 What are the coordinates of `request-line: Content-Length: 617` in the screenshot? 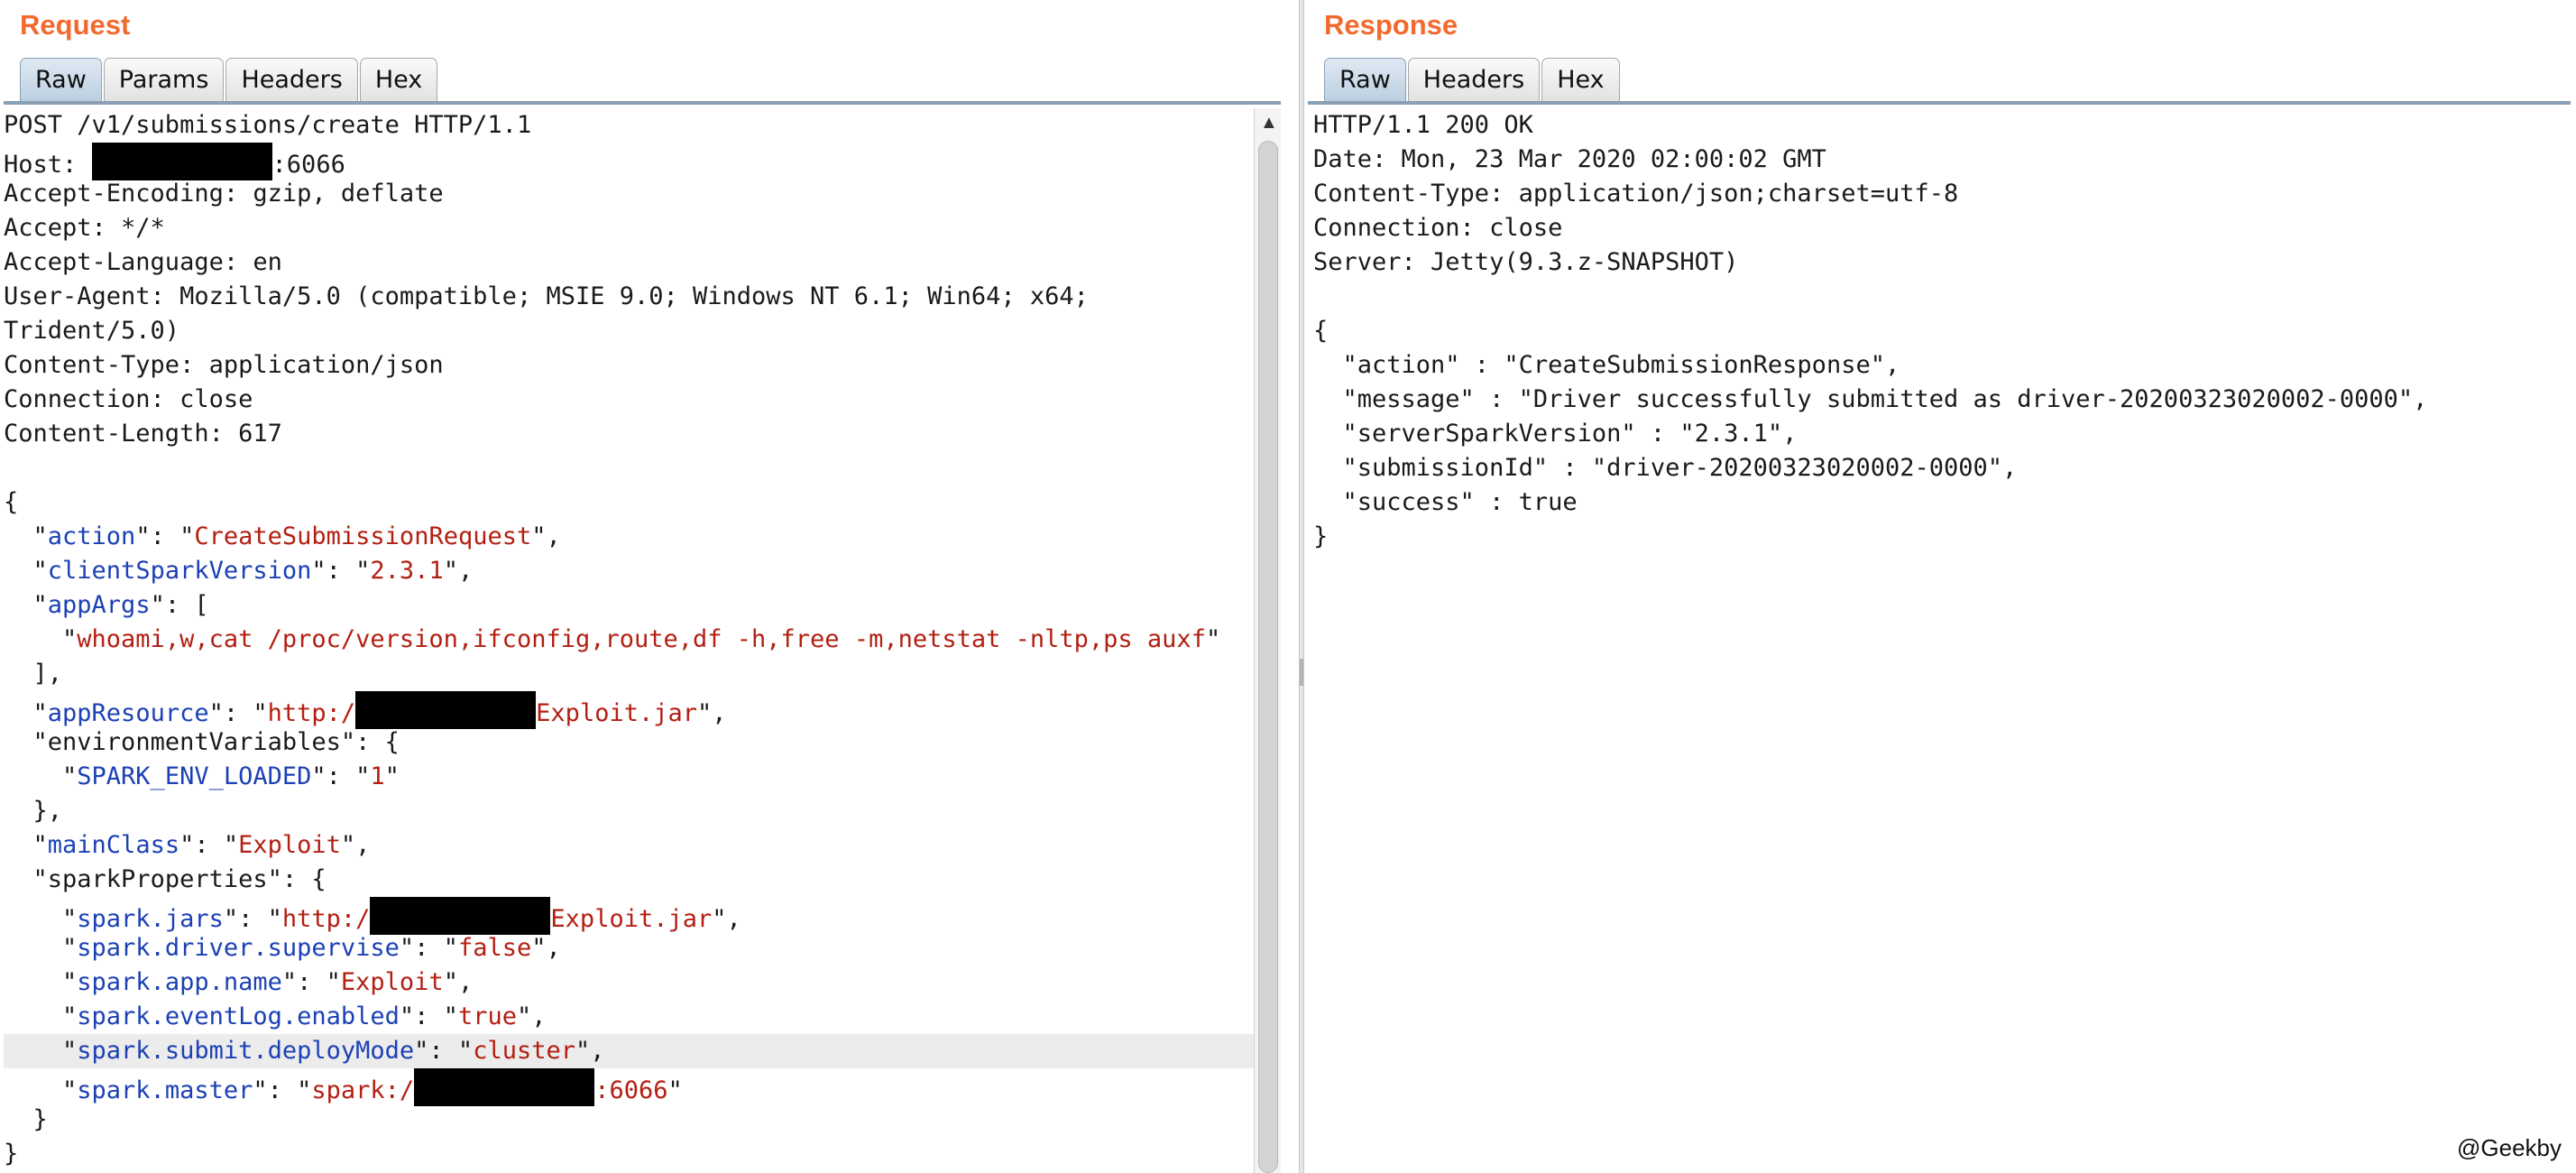 It's located at (630, 434).